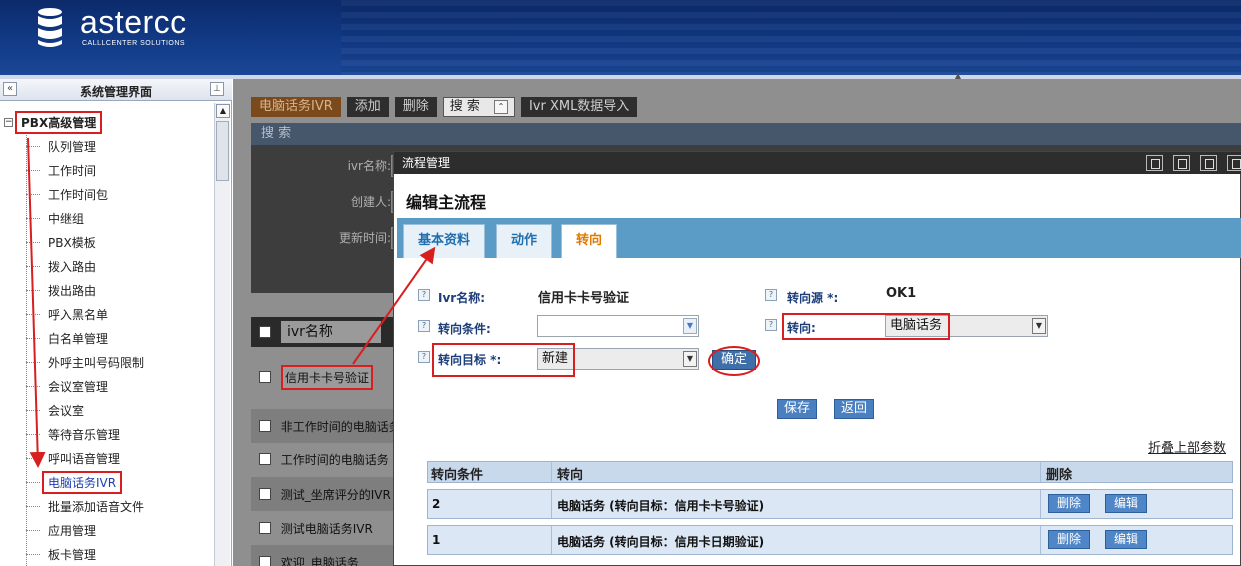 This screenshot has width=1241, height=566. What do you see at coordinates (854, 409) in the screenshot?
I see `back-button: 返回` at bounding box center [854, 409].